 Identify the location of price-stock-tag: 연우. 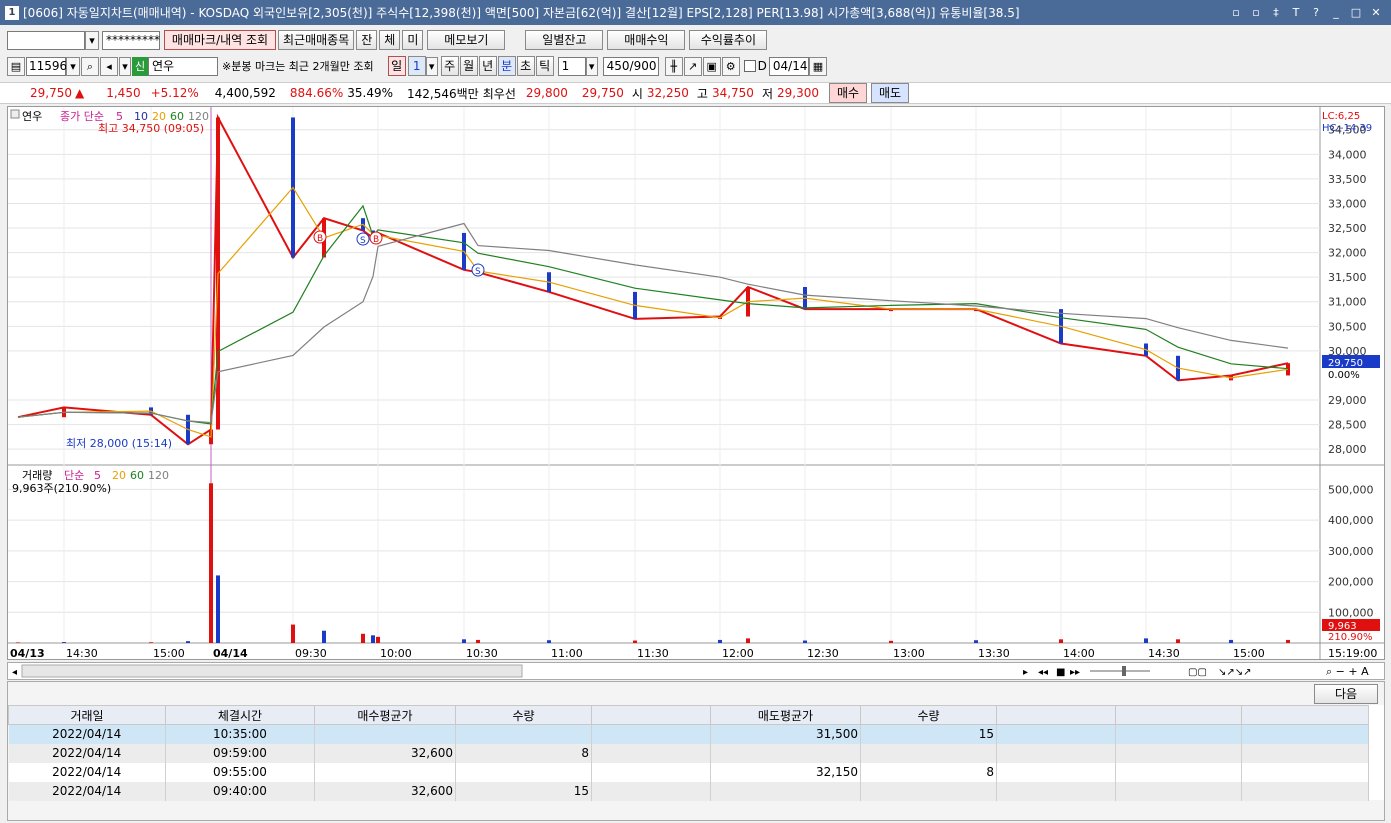
(32, 116).